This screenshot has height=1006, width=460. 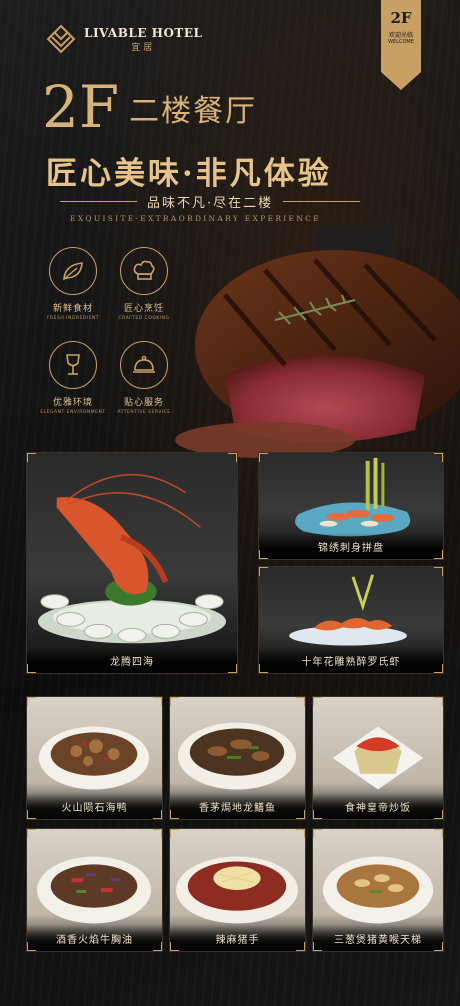 What do you see at coordinates (237, 806) in the screenshot?
I see `dish-name: 香茅焗地龙鳝鱼` at bounding box center [237, 806].